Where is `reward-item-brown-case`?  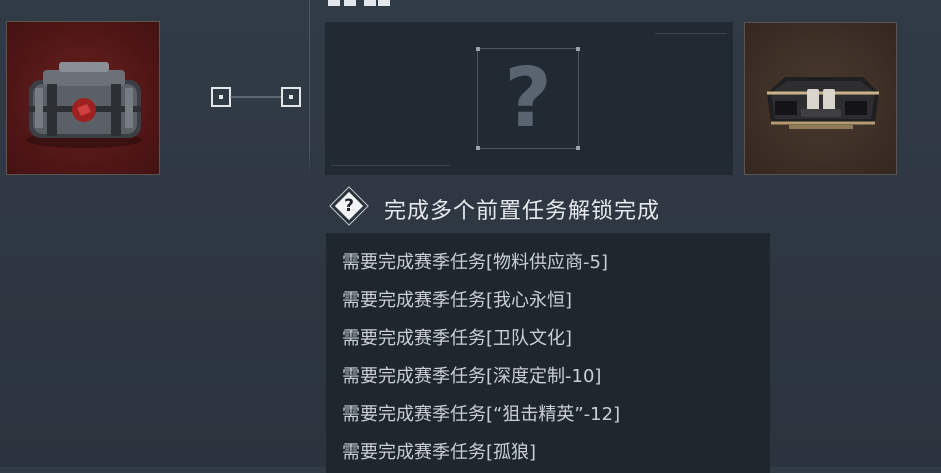 reward-item-brown-case is located at coordinates (820, 98).